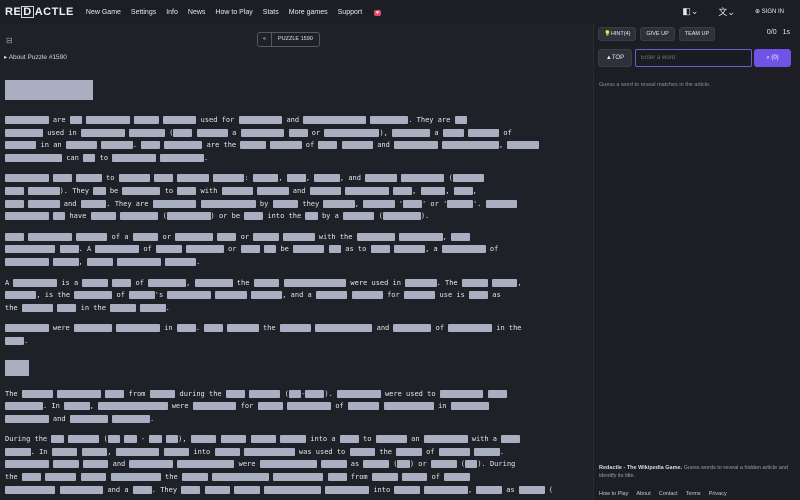 Image resolution: width=800 pixels, height=500 pixels. Describe the element at coordinates (197, 12) in the screenshot. I see `nav-news: News` at that location.